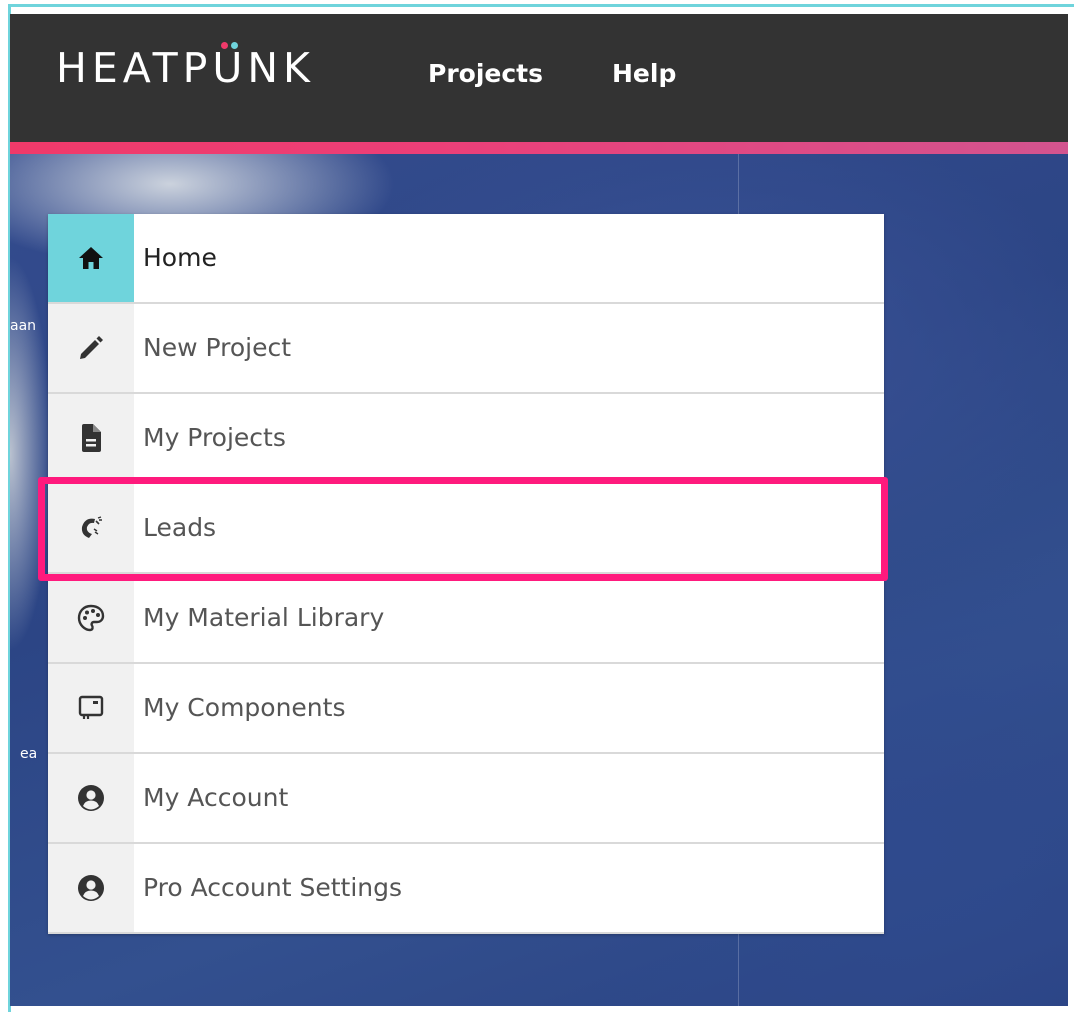 Image resolution: width=1074 pixels, height=1012 pixels. What do you see at coordinates (244, 707) in the screenshot?
I see `menu-item-label: My Components` at bounding box center [244, 707].